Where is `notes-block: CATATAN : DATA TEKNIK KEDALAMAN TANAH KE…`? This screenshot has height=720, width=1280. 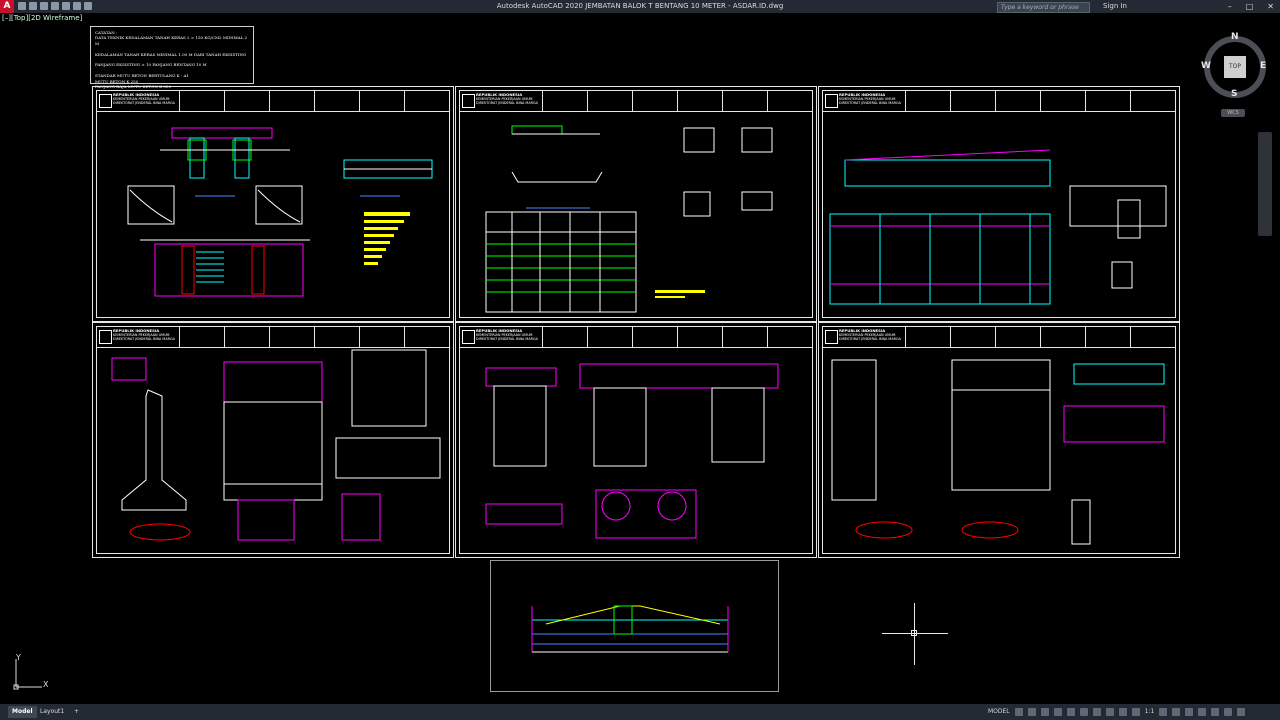 notes-block: CATATAN : DATA TEKNIK KEDALAMAN TANAH KE… is located at coordinates (172, 57).